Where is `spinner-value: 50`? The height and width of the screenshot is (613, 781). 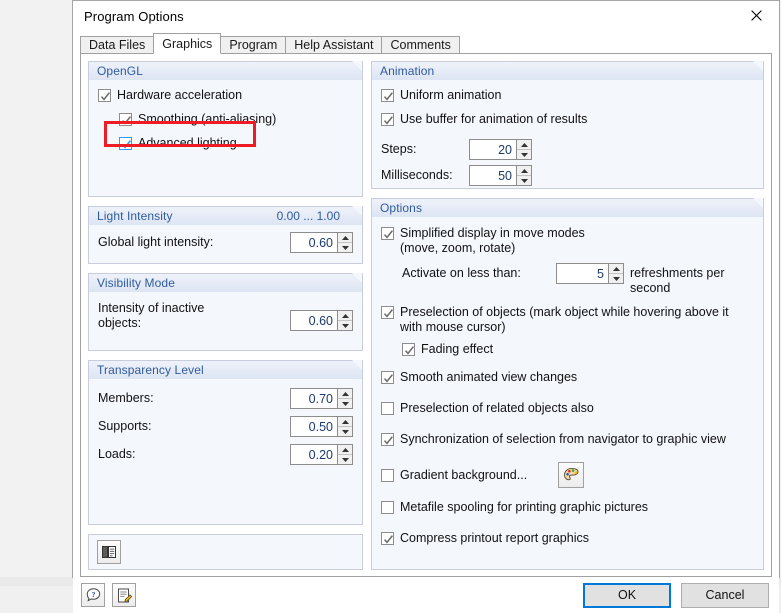
spinner-value: 50 is located at coordinates (492, 175).